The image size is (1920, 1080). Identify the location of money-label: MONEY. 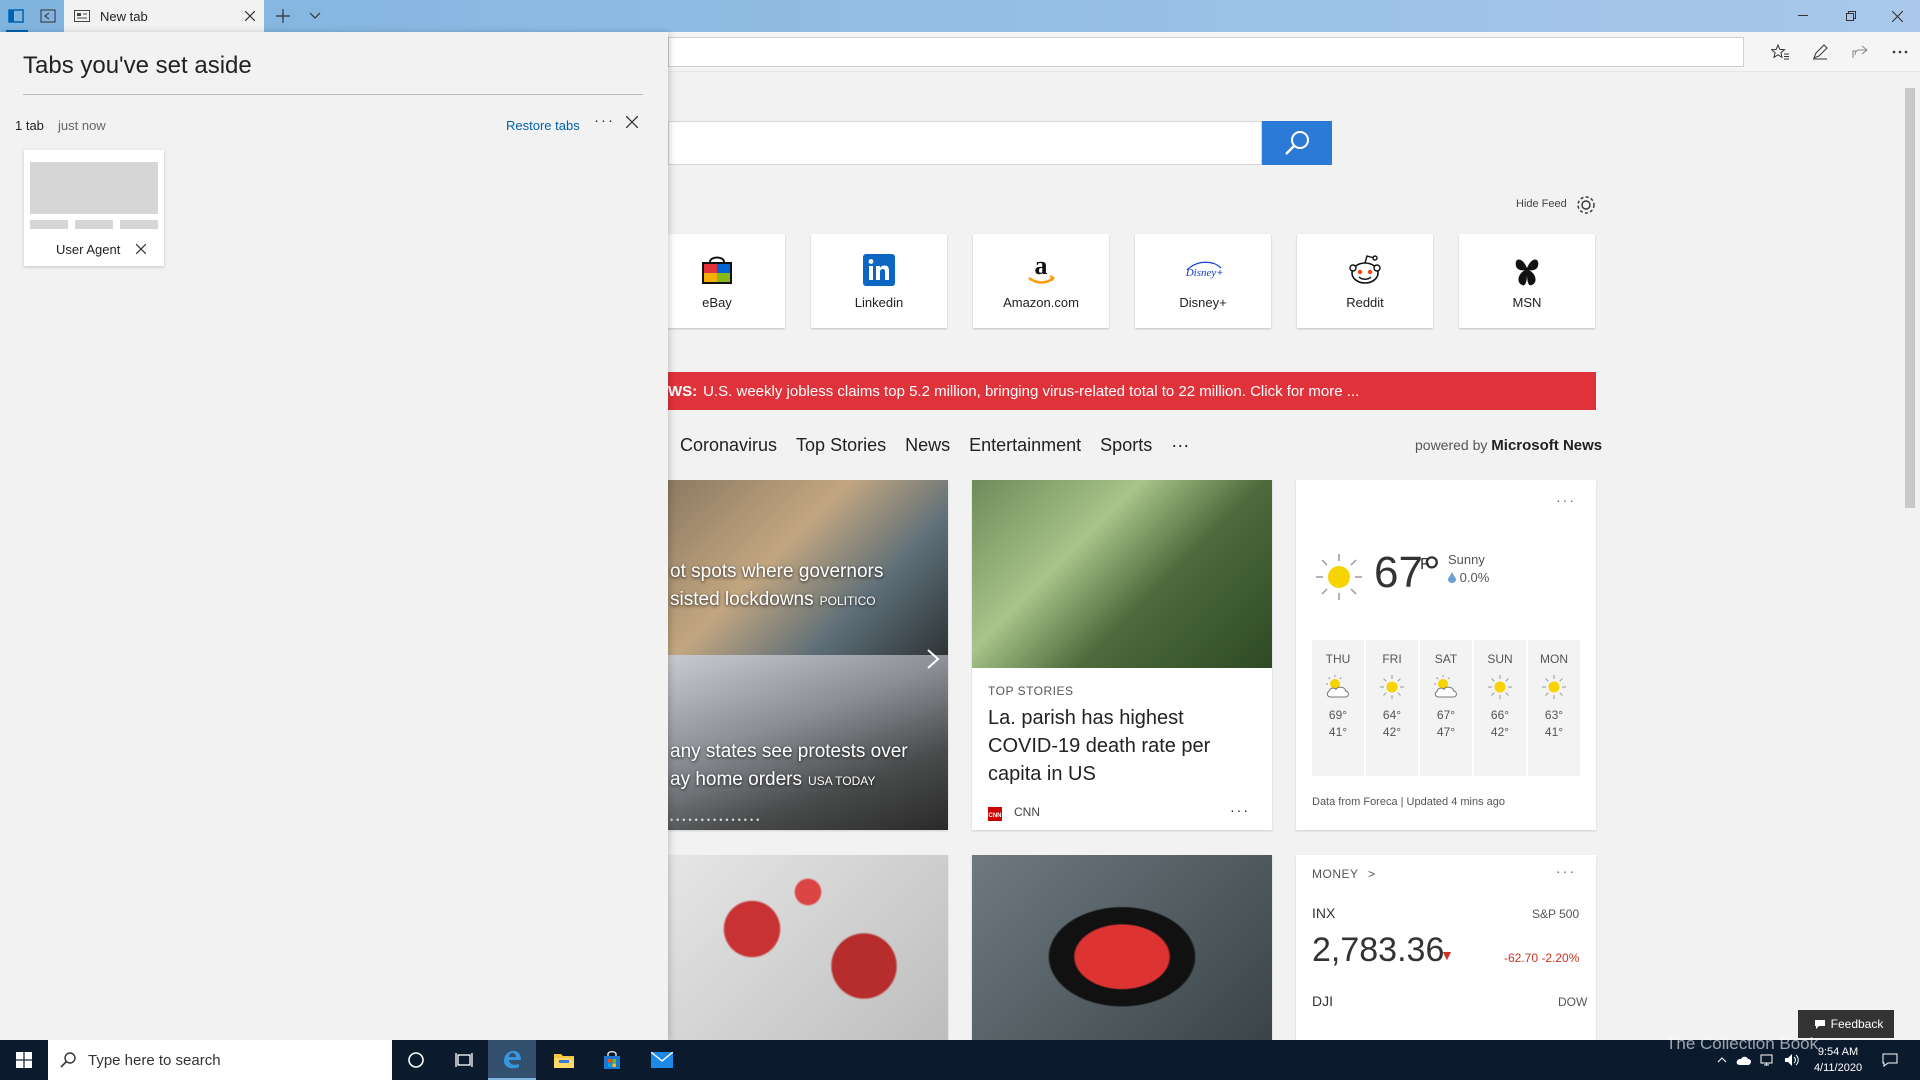
(1335, 874).